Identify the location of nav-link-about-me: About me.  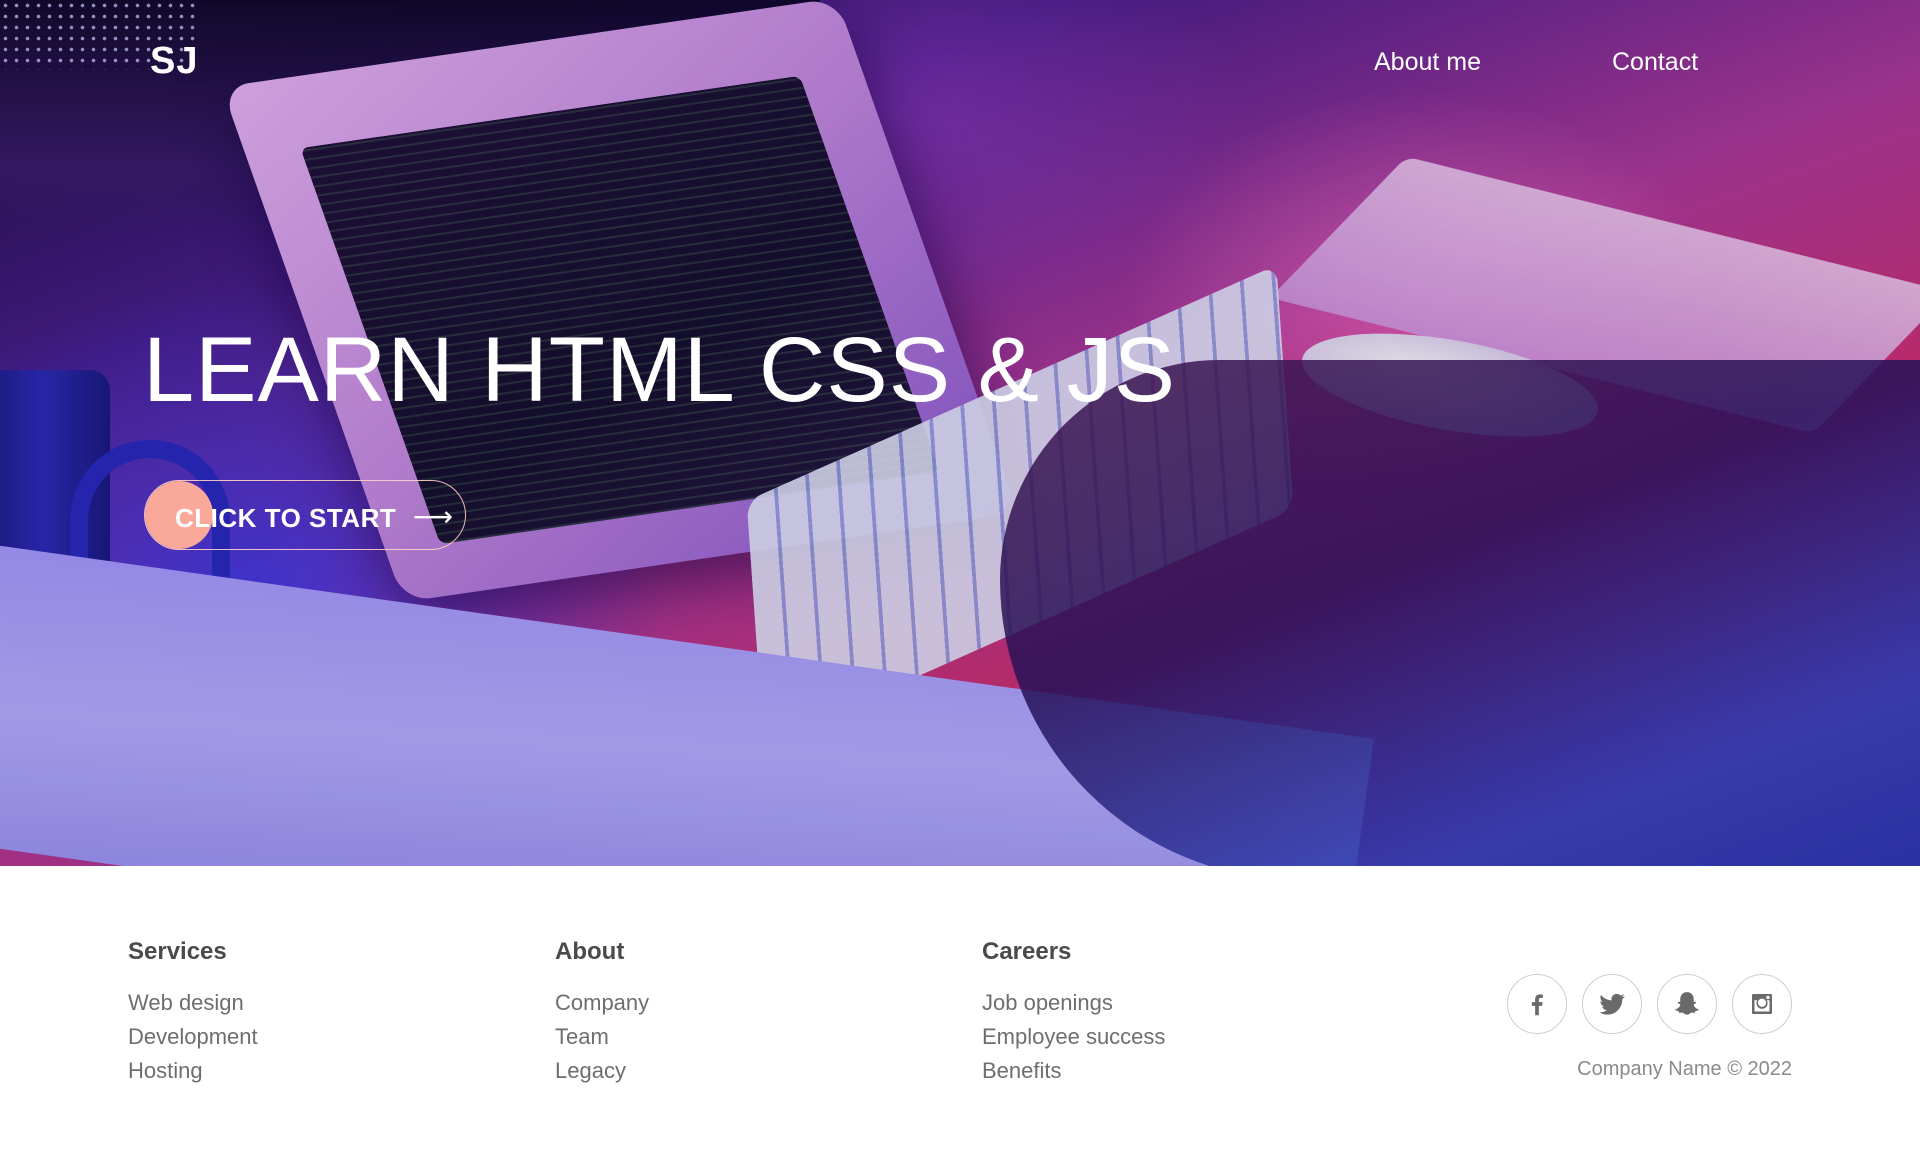
(1427, 62).